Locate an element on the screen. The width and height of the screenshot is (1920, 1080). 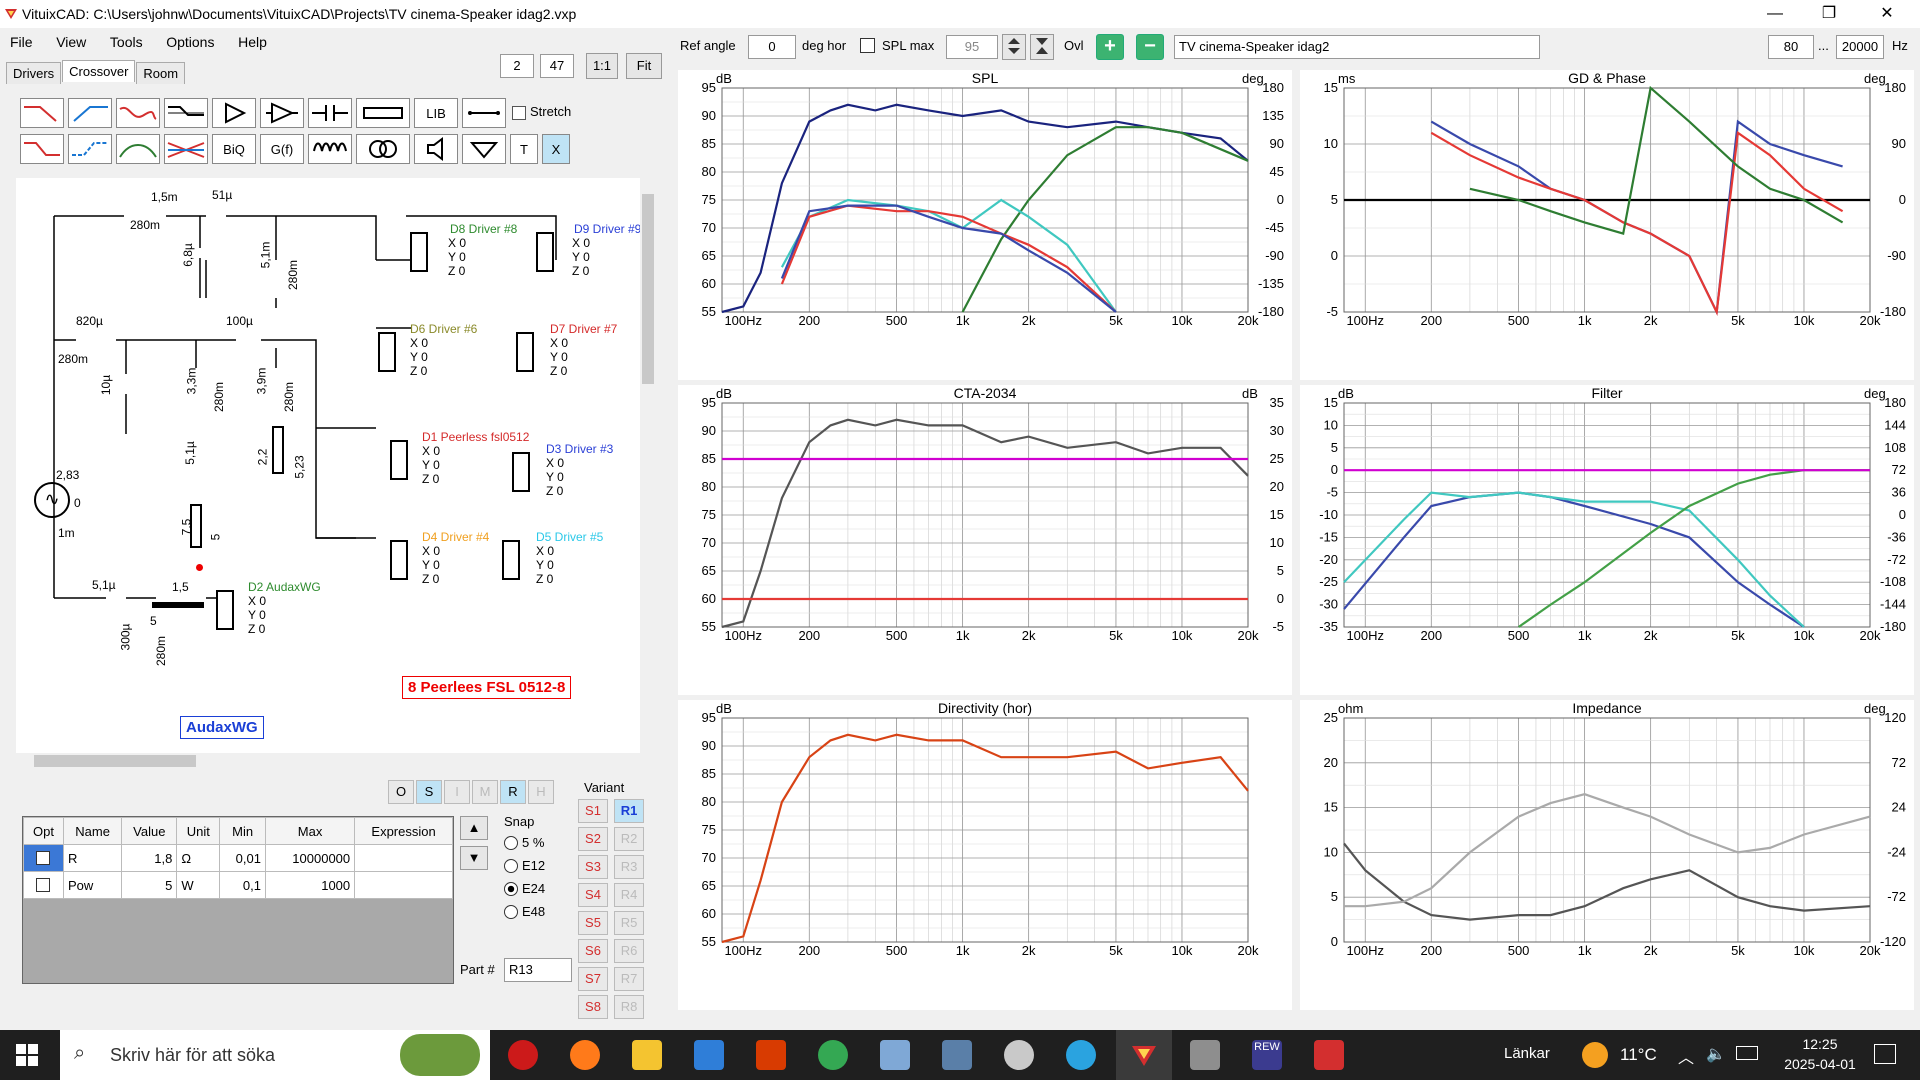
l3-value: 820µ is located at coordinates (89, 321).